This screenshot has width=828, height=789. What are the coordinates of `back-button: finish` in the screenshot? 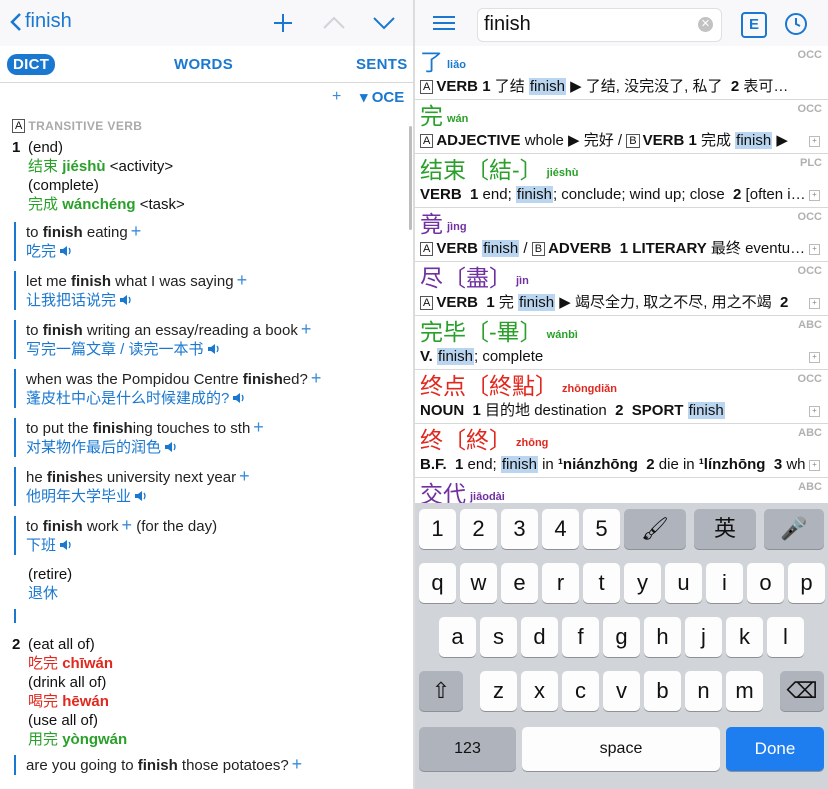 It's located at (41, 21).